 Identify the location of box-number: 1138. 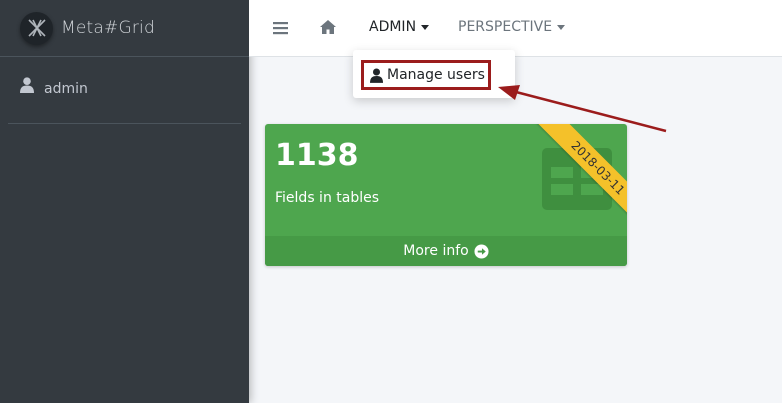
(317, 155).